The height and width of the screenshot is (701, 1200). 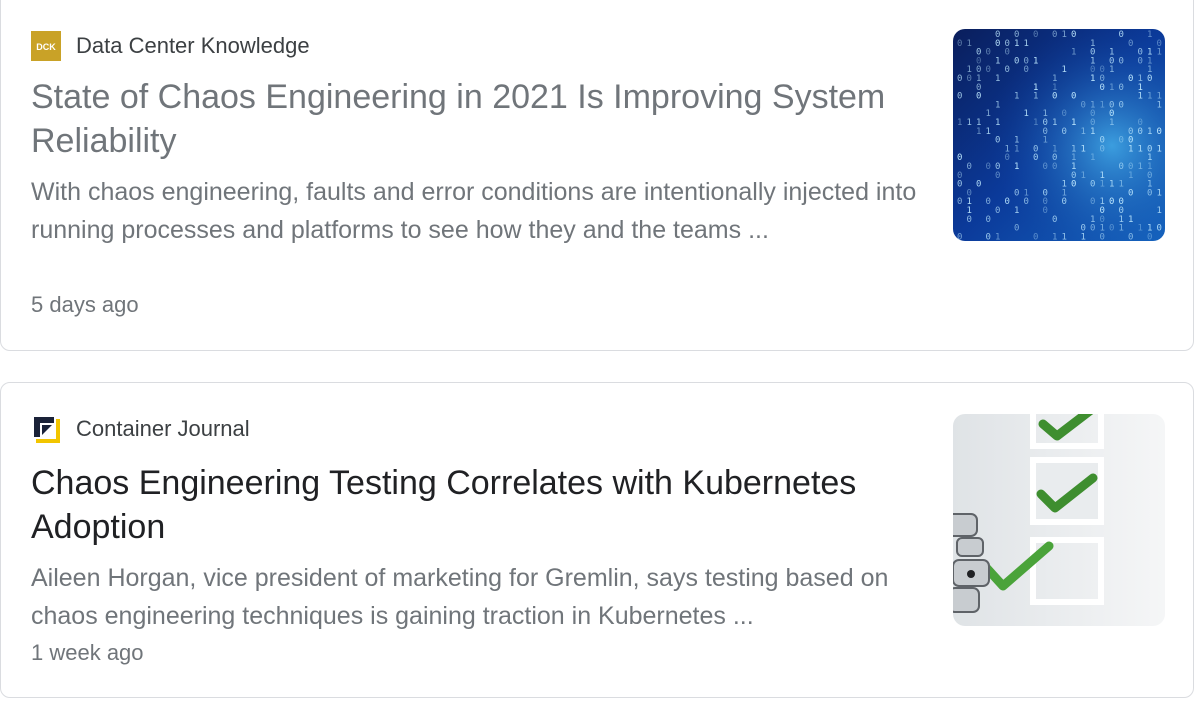 I want to click on source-name: Data Center Knowledge, so click(x=193, y=46).